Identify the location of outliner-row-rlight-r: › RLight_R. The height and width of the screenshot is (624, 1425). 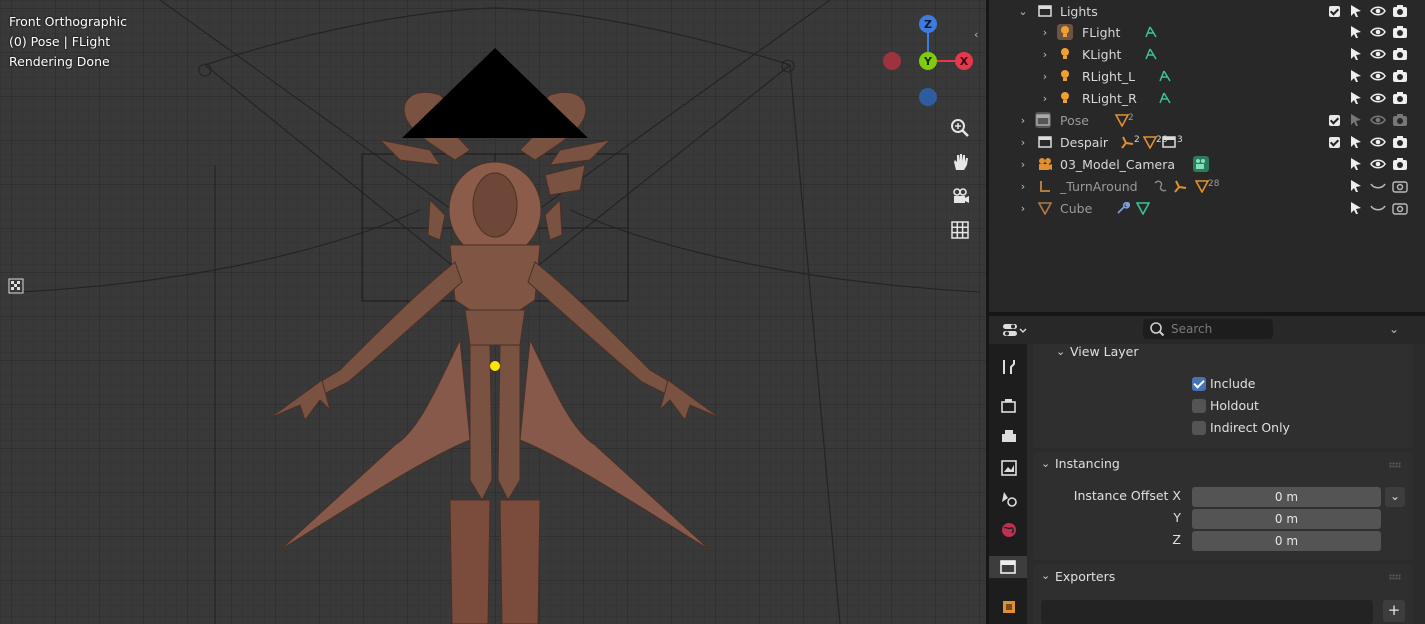
(1207, 98).